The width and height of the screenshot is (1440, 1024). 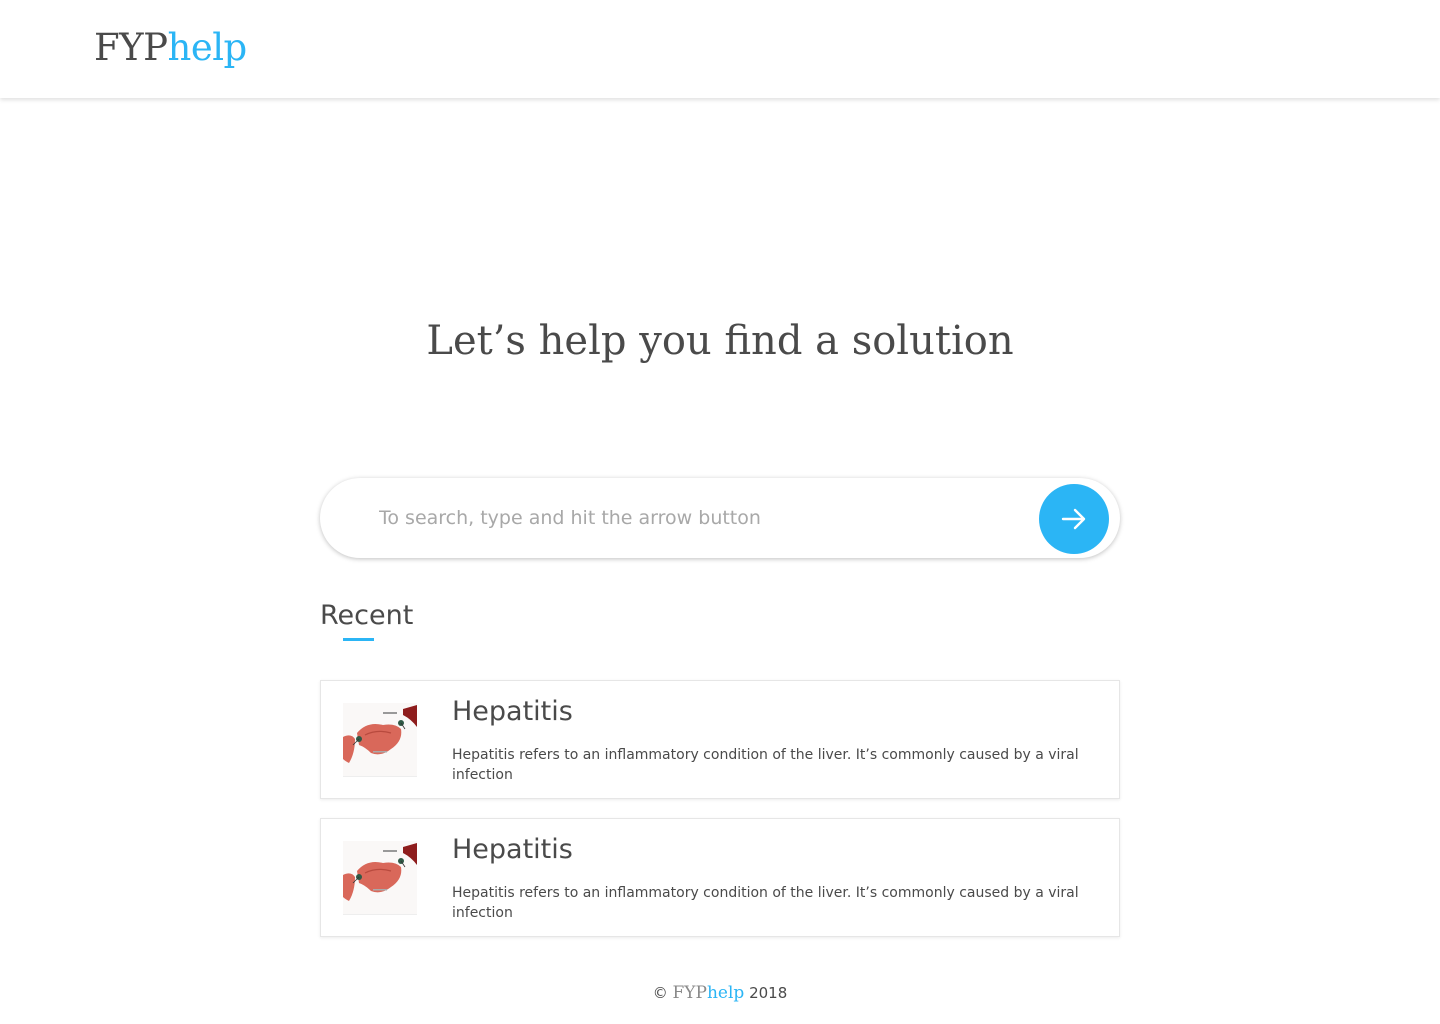 I want to click on brand-logo: FYPhelp, so click(x=170, y=47).